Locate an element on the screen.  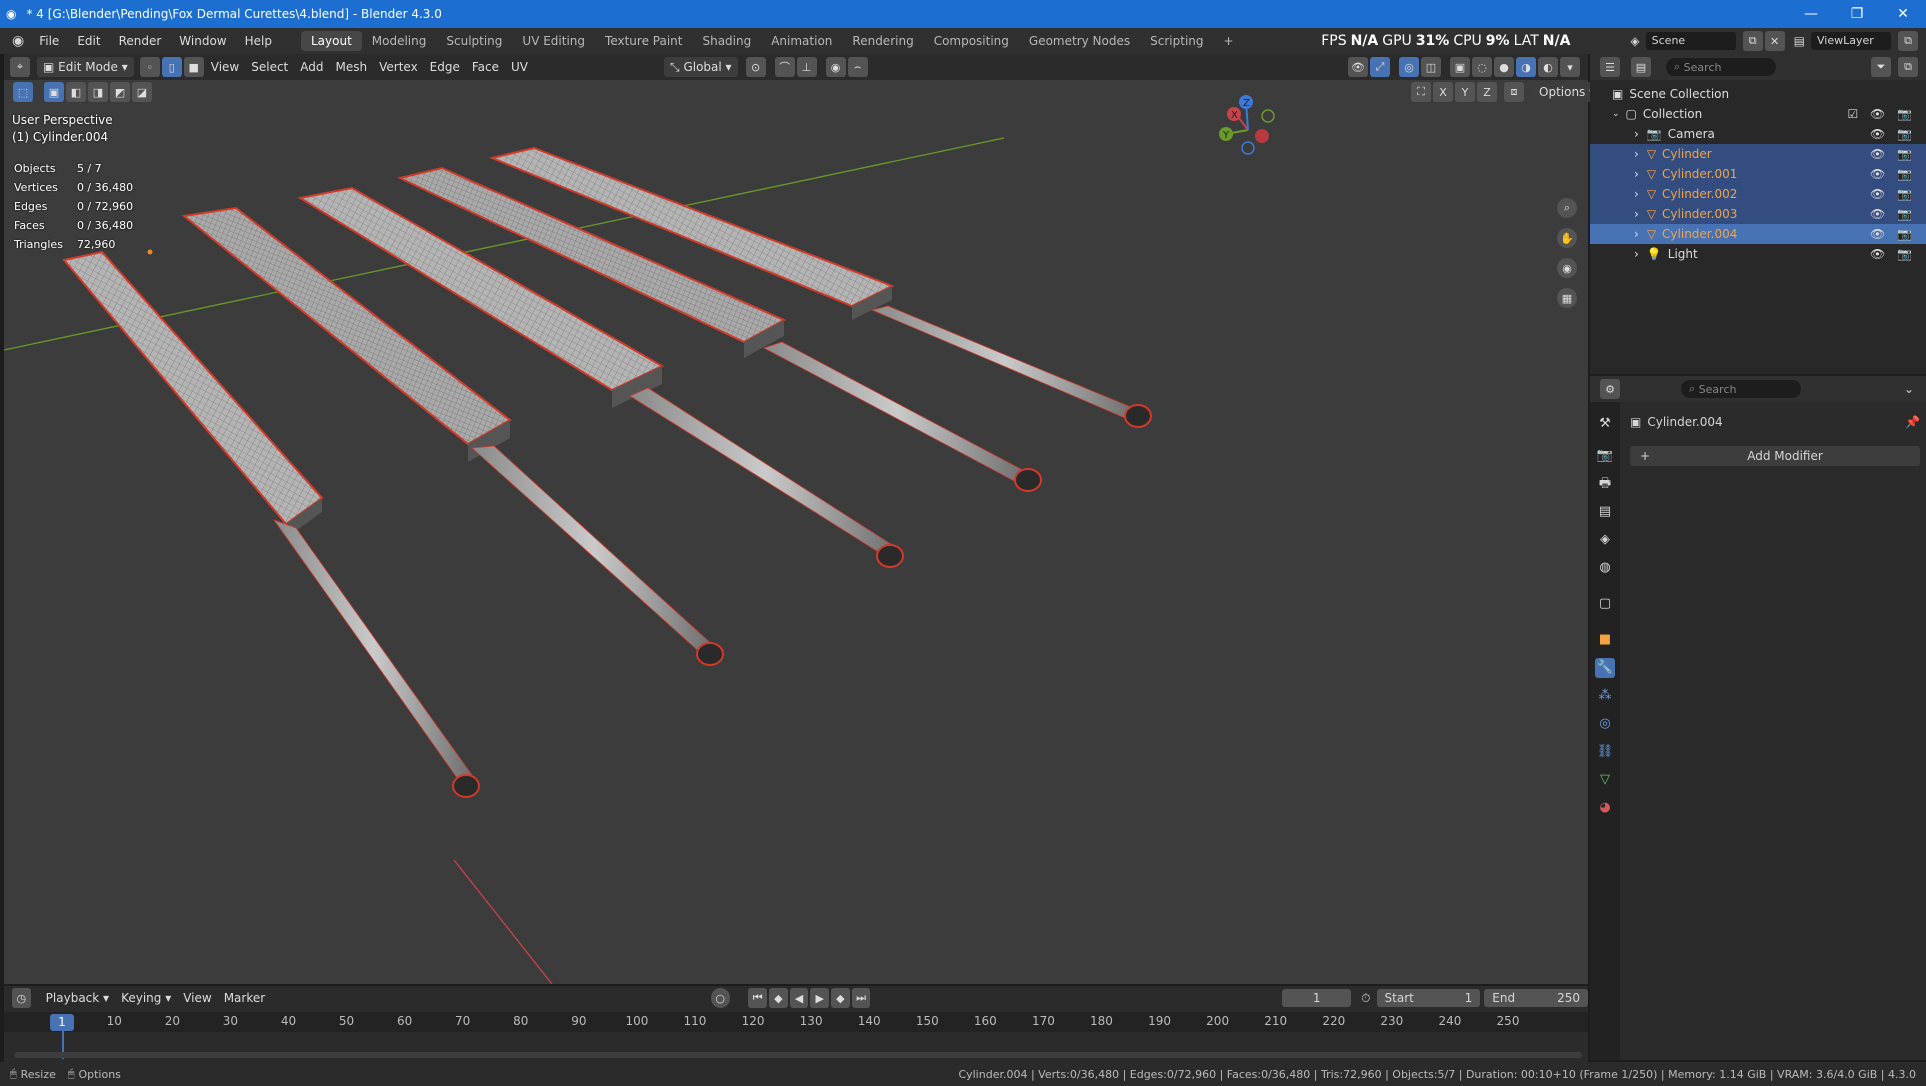
filter-icon: ⏷ is located at coordinates (1881, 67).